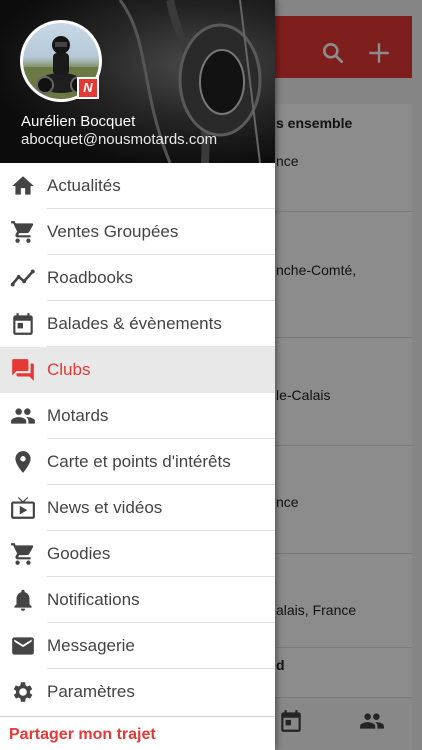 The width and height of the screenshot is (422, 750). What do you see at coordinates (22, 278) in the screenshot?
I see `trend-line-icon` at bounding box center [22, 278].